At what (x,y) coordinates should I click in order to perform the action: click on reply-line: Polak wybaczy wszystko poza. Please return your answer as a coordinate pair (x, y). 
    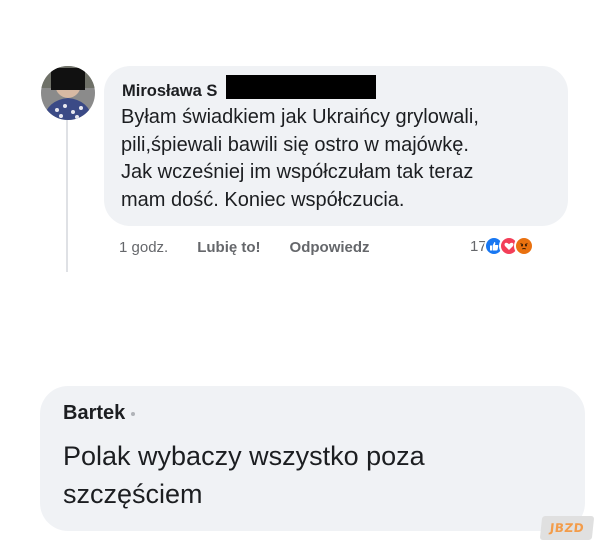
    Looking at the image, I should click on (244, 456).